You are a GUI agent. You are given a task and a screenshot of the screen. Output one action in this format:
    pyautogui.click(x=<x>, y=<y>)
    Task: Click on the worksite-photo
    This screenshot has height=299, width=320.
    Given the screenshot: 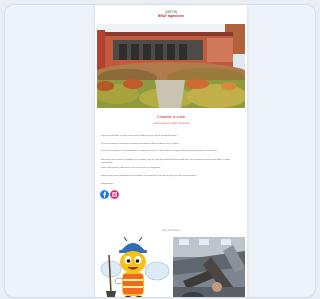 What is the action you would take?
    pyautogui.click(x=209, y=267)
    